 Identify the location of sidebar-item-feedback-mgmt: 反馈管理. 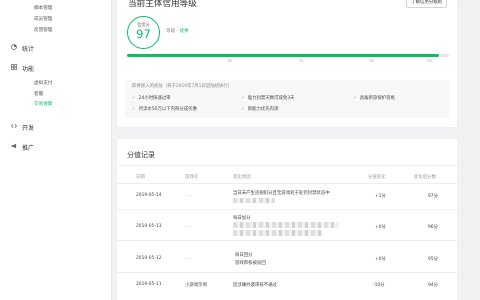
(43, 30).